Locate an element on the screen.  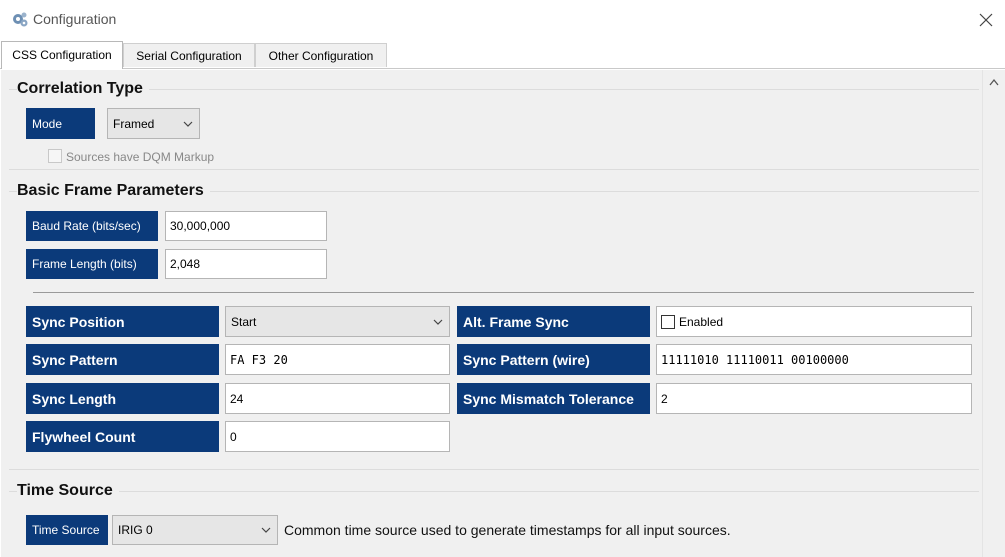
mode-select: Framed is located at coordinates (153, 123).